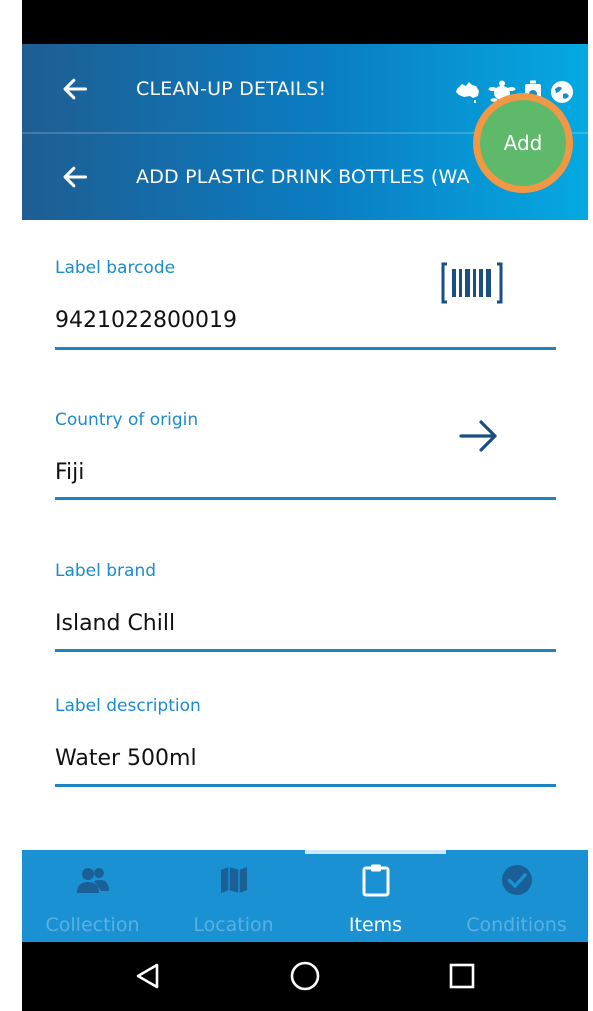 This screenshot has width=593, height=1011. I want to click on country-select-button, so click(479, 438).